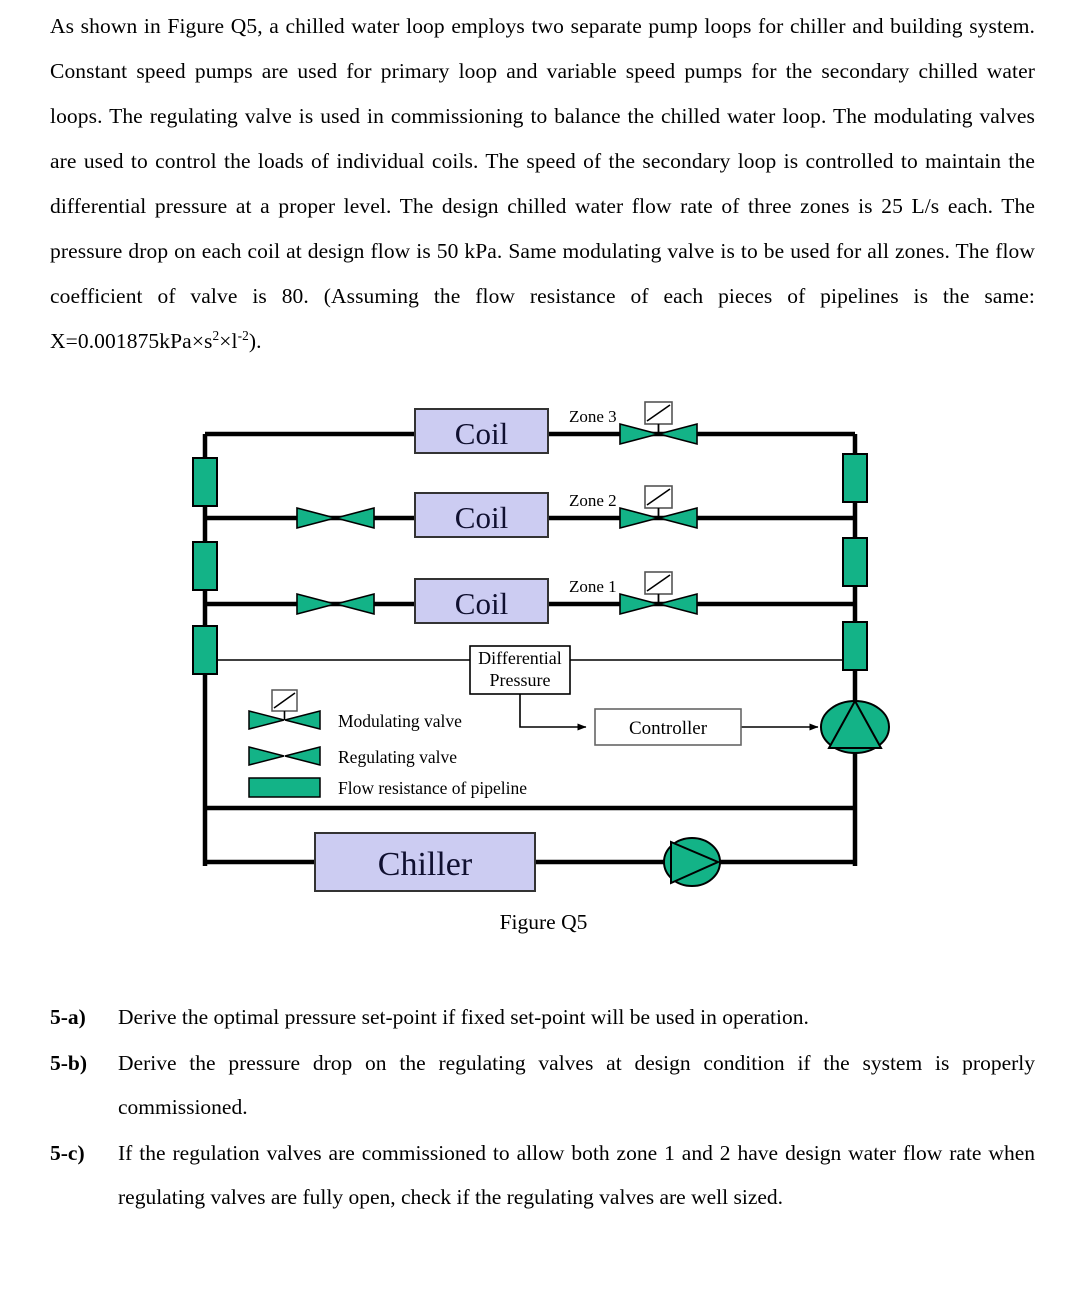 The image size is (1087, 1296). I want to click on zone-label-3: Zone 3, so click(593, 416).